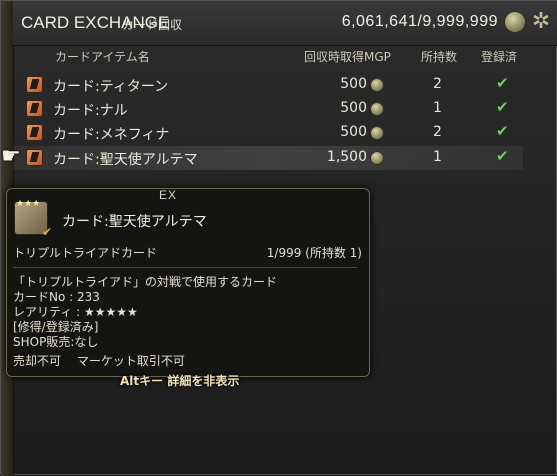 Image resolution: width=557 pixels, height=476 pixels. What do you see at coordinates (111, 135) in the screenshot?
I see `card-name: カード:メネフィナ` at bounding box center [111, 135].